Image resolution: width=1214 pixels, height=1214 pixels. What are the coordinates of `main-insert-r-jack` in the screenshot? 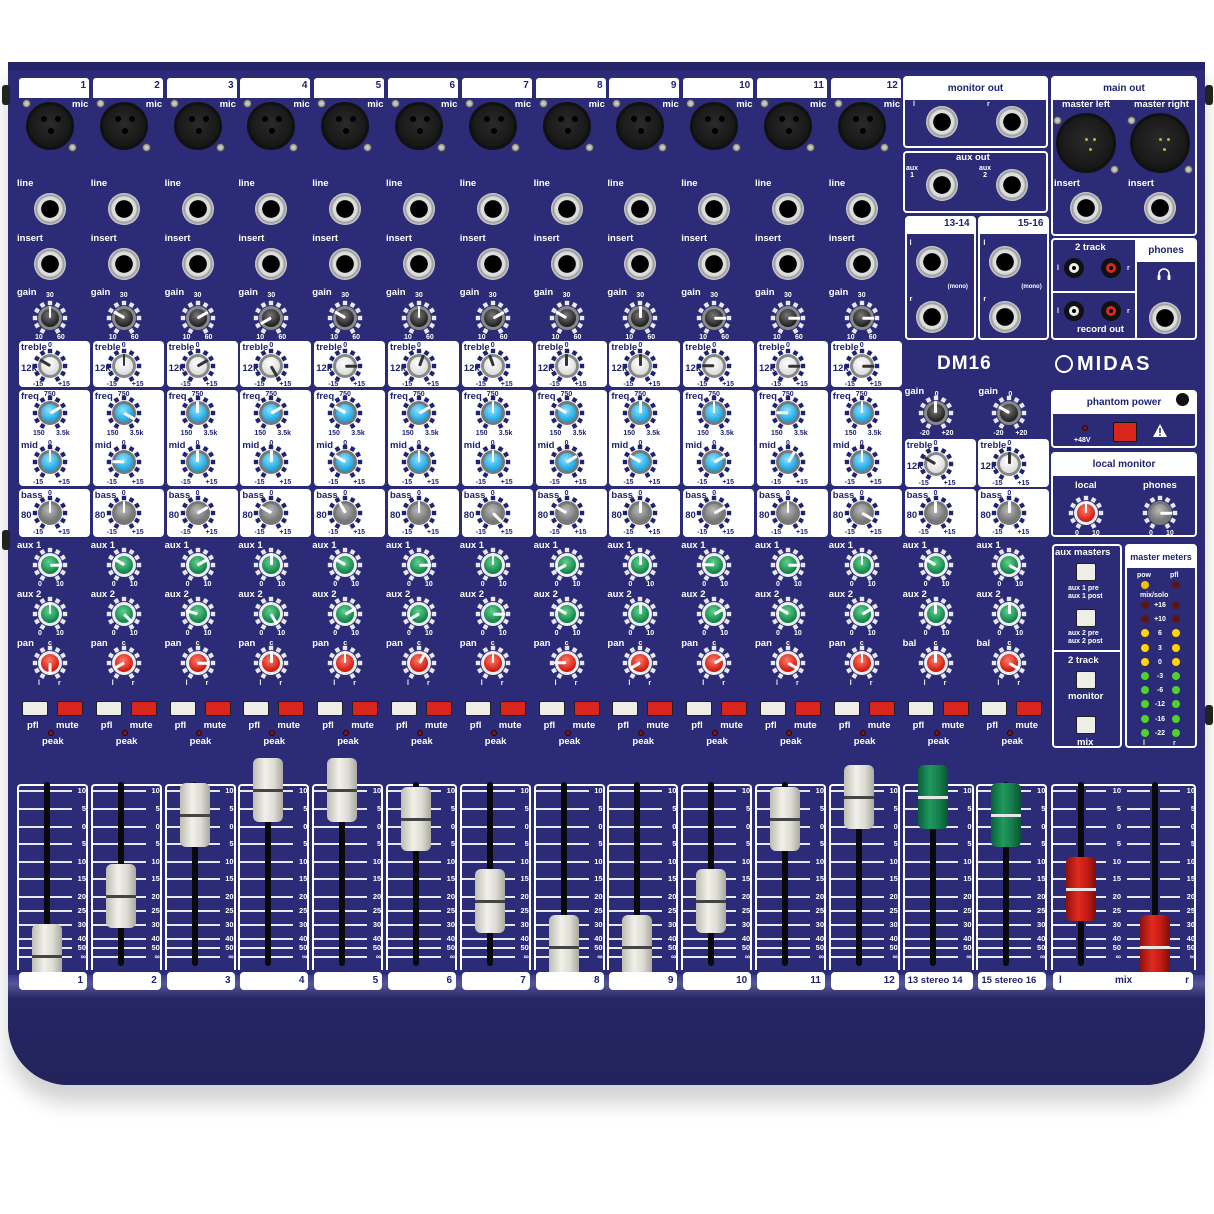 It's located at (1160, 208).